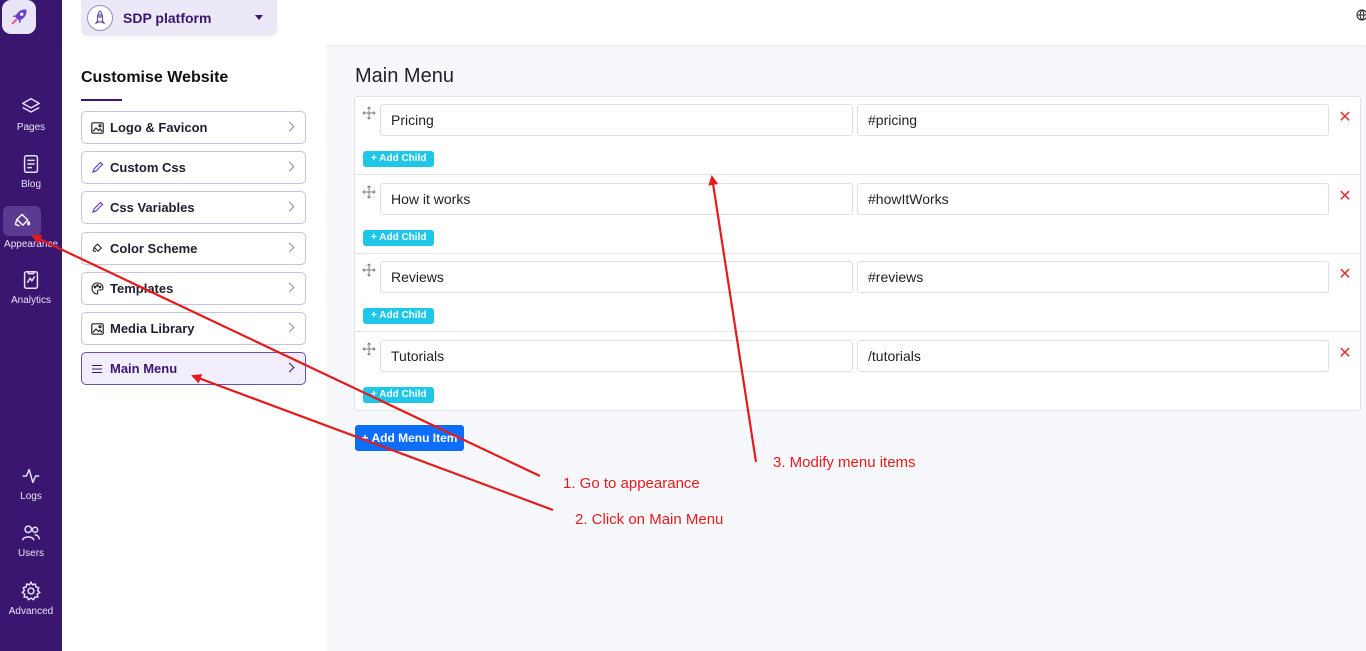 The width and height of the screenshot is (1366, 651). What do you see at coordinates (142, 288) in the screenshot?
I see `customise-item-label: Templates` at bounding box center [142, 288].